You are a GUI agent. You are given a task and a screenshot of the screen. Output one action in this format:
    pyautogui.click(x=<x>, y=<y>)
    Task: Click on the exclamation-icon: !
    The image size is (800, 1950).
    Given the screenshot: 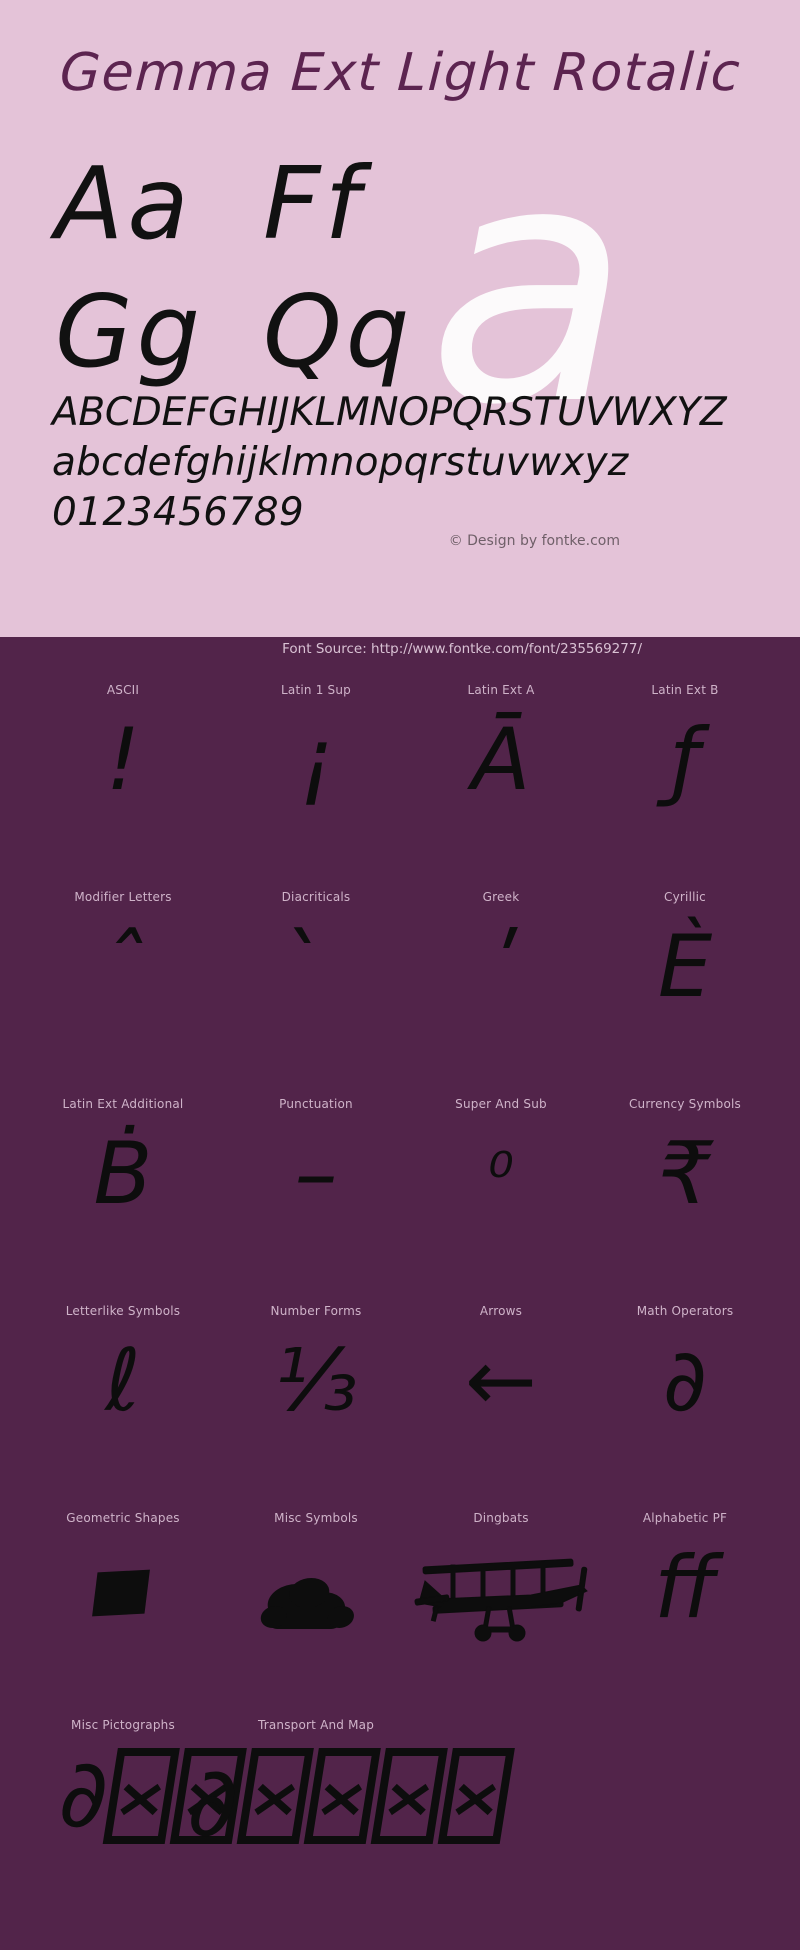 What is the action you would take?
    pyautogui.click(x=123, y=760)
    